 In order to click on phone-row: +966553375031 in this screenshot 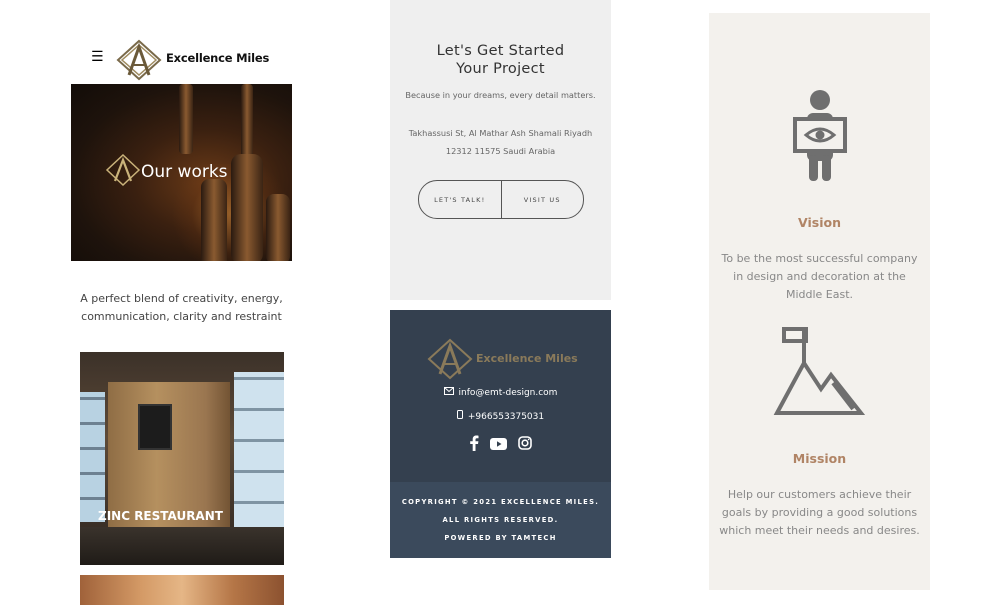, I will do `click(500, 416)`.